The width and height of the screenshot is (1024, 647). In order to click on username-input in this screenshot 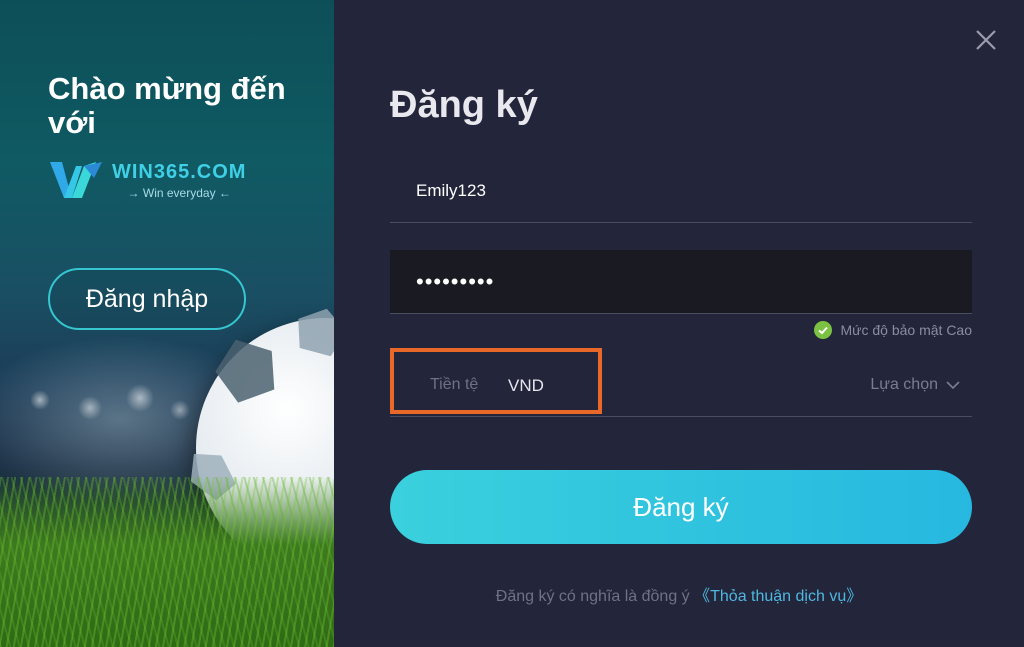, I will do `click(681, 191)`.